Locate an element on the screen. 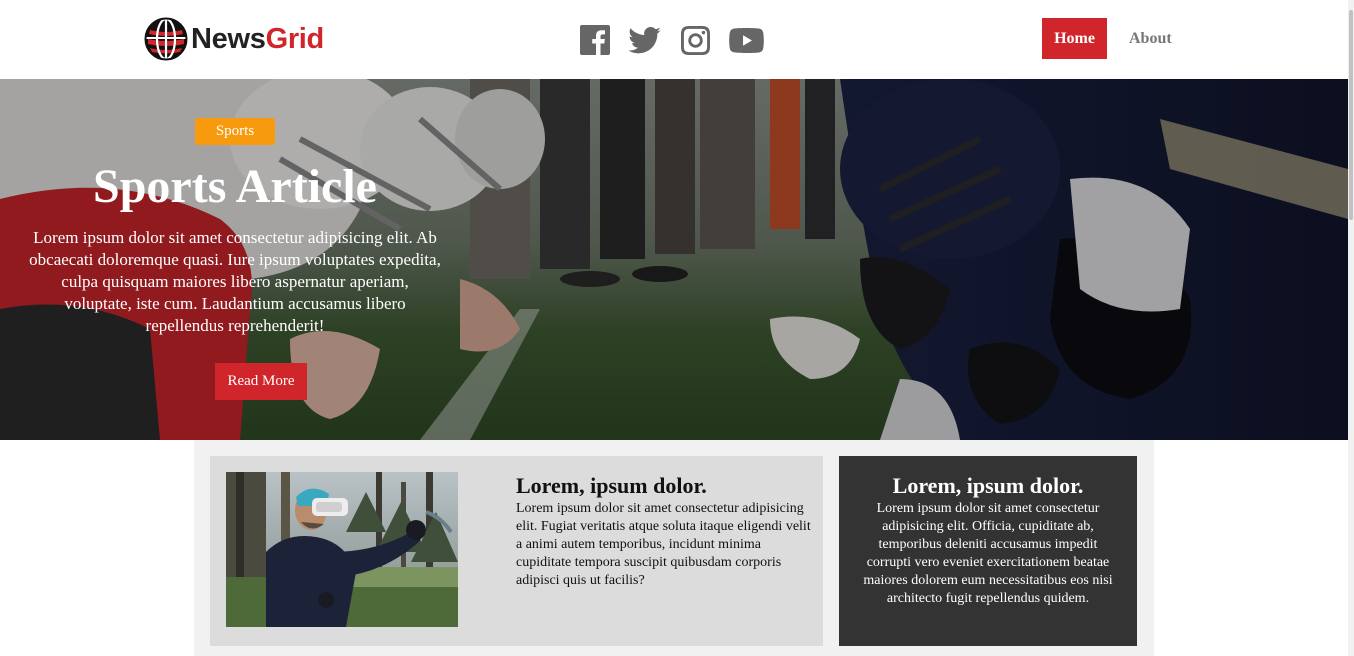  globe-icon is located at coordinates (166, 39).